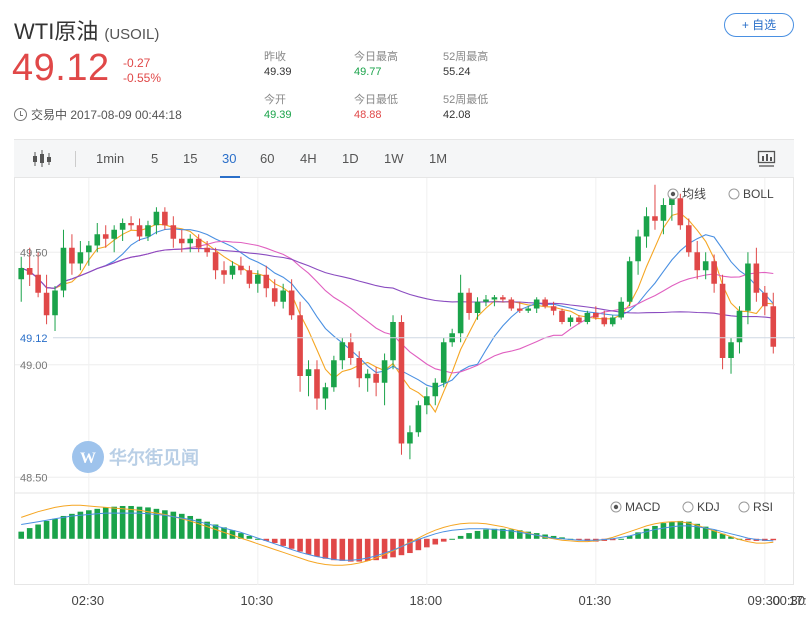 Image resolution: width=807 pixels, height=619 pixels. I want to click on overlay-option-label: BOLL, so click(758, 194).